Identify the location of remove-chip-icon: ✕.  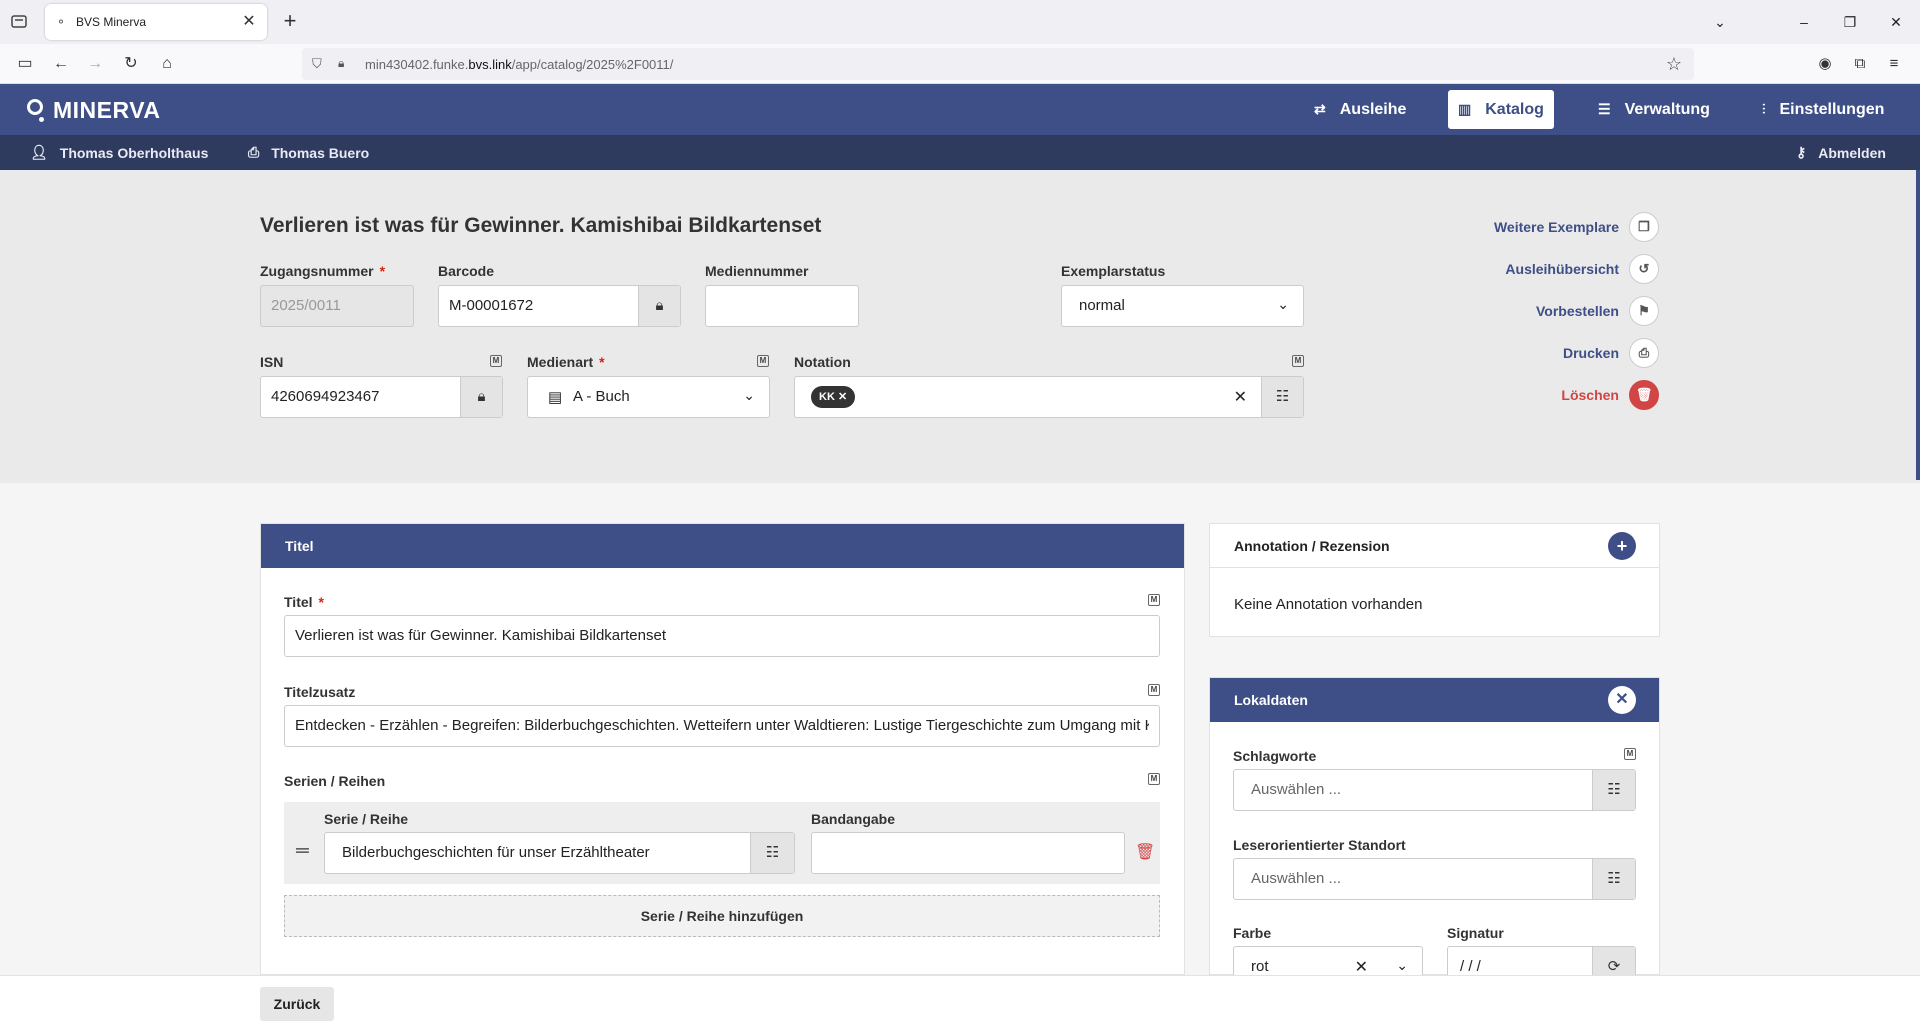
(842, 397).